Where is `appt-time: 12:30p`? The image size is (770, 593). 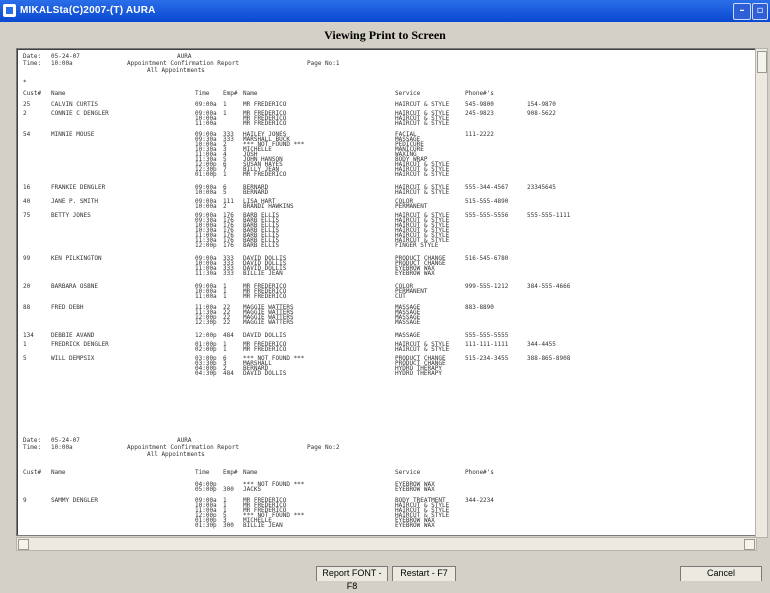 appt-time: 12:30p is located at coordinates (206, 322).